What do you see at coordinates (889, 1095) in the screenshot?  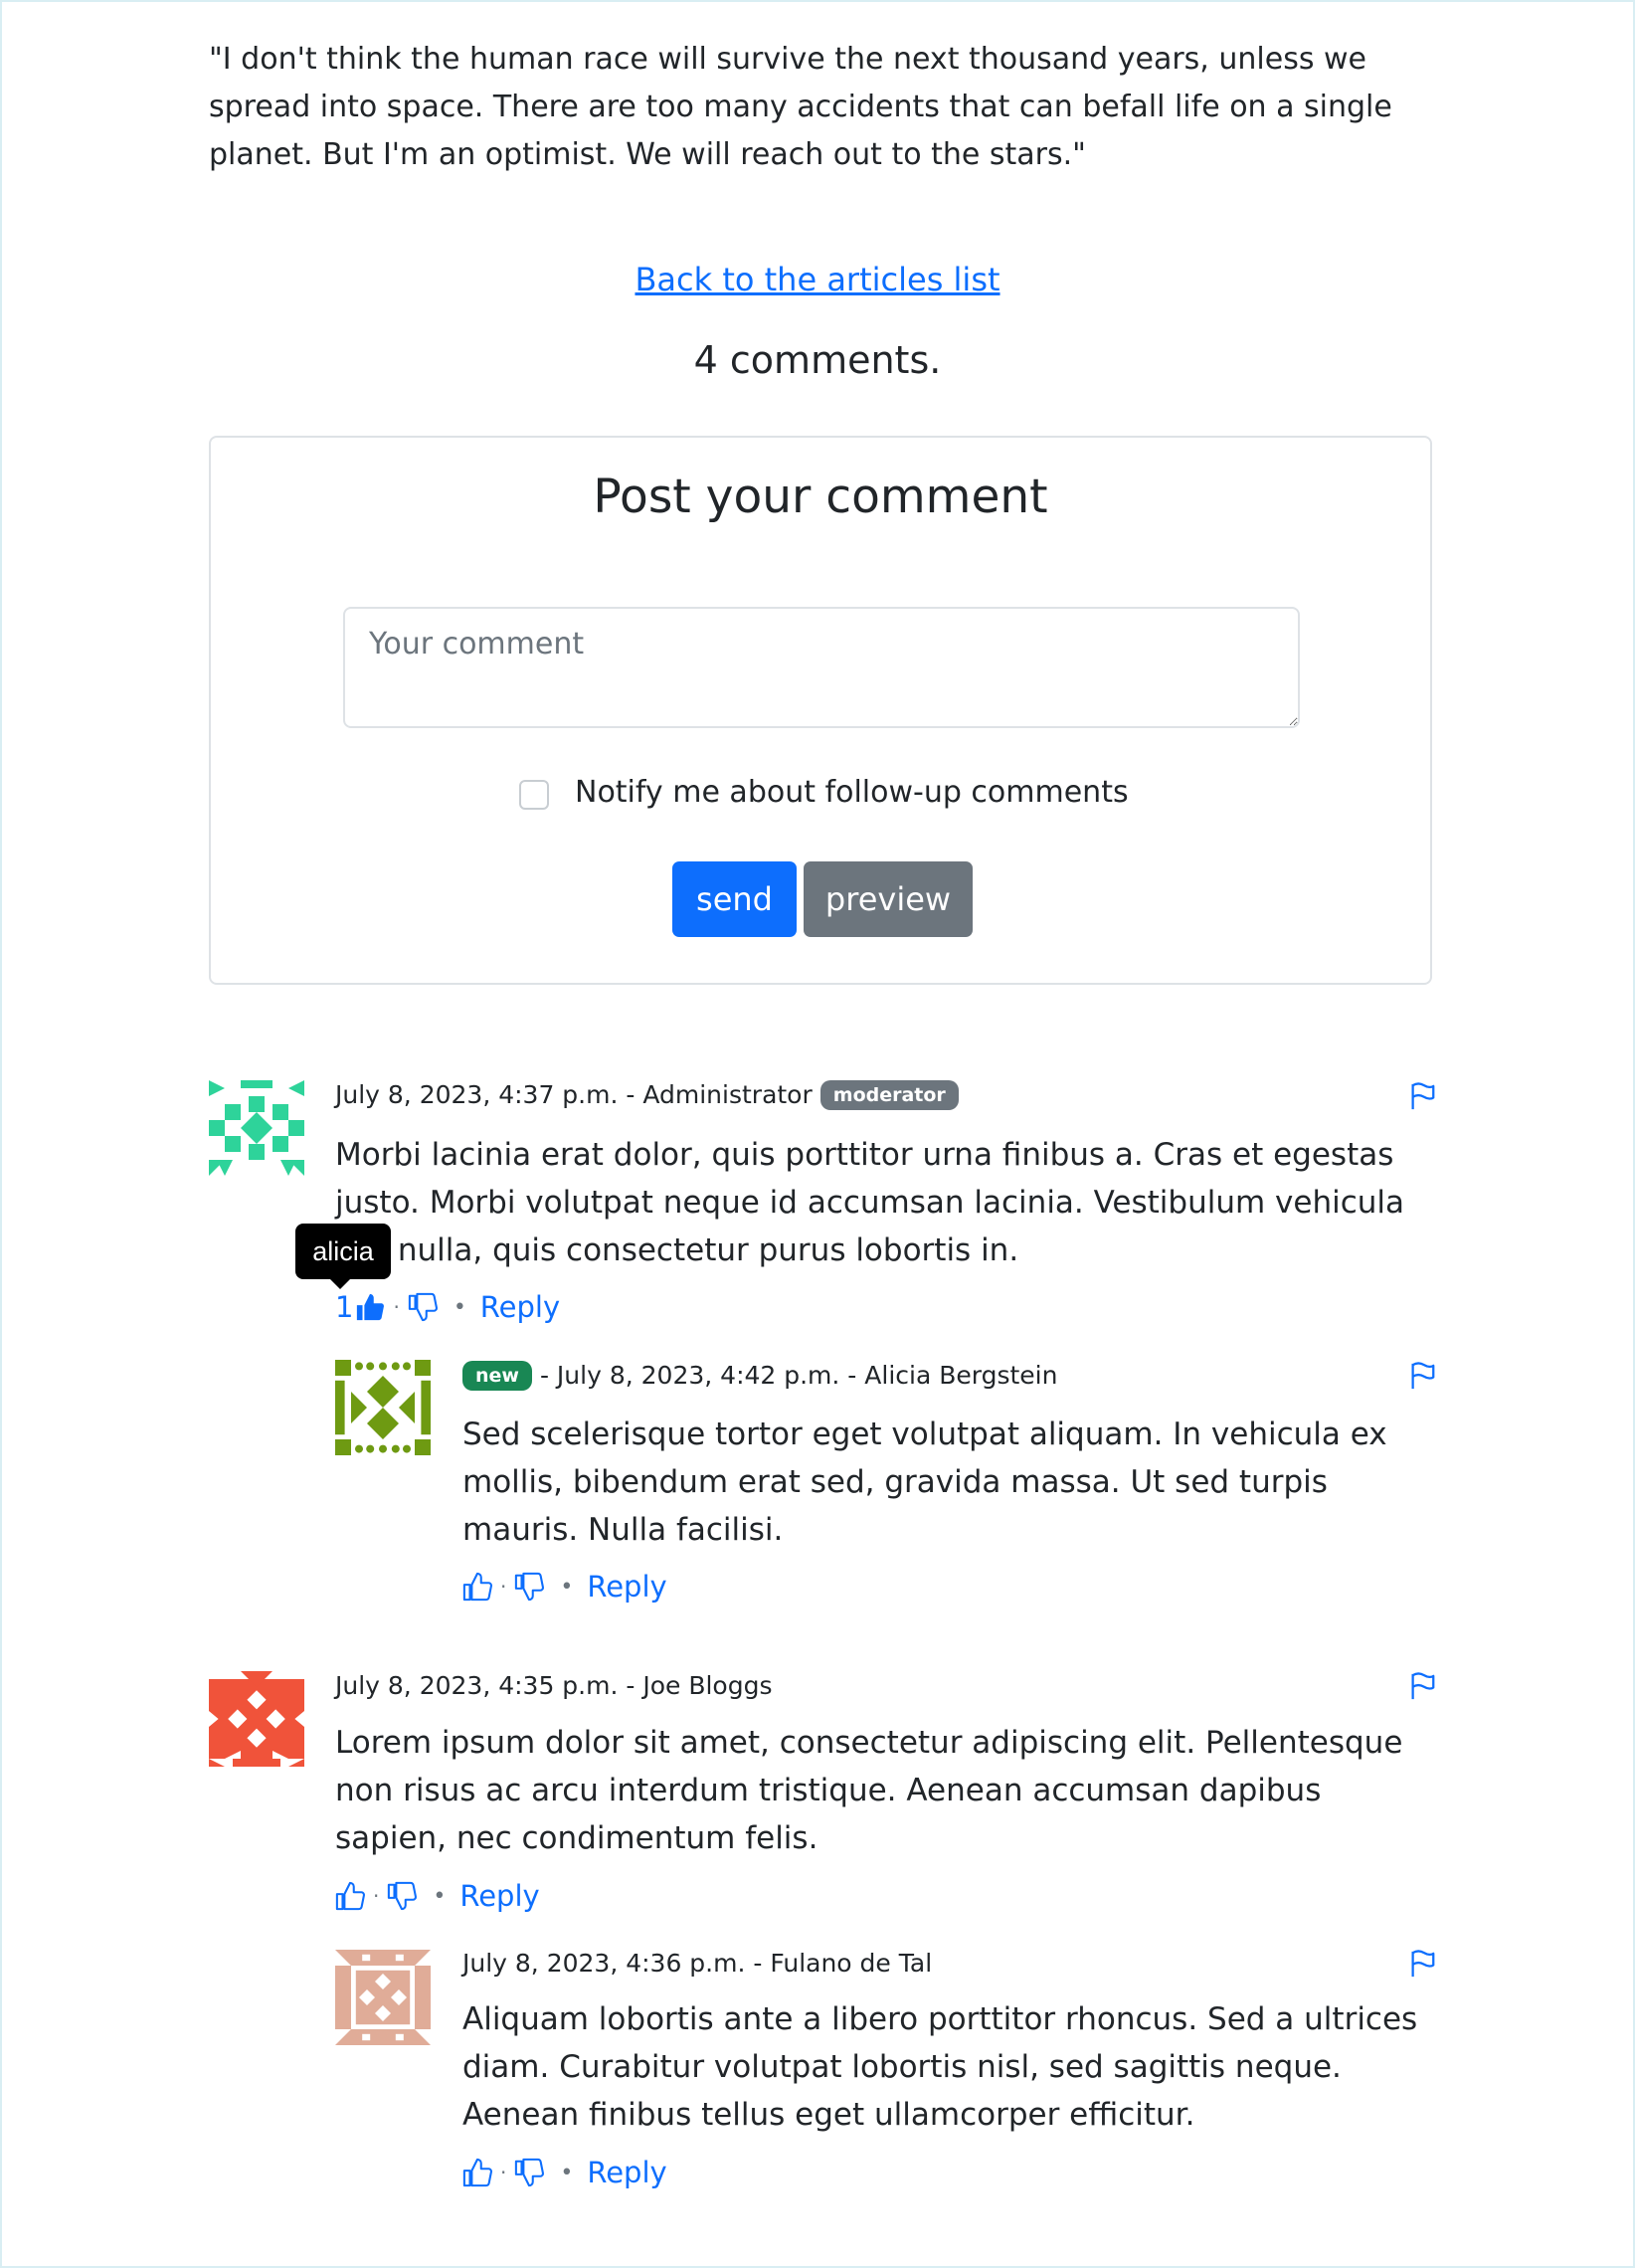 I see `moderator-badge: moderator` at bounding box center [889, 1095].